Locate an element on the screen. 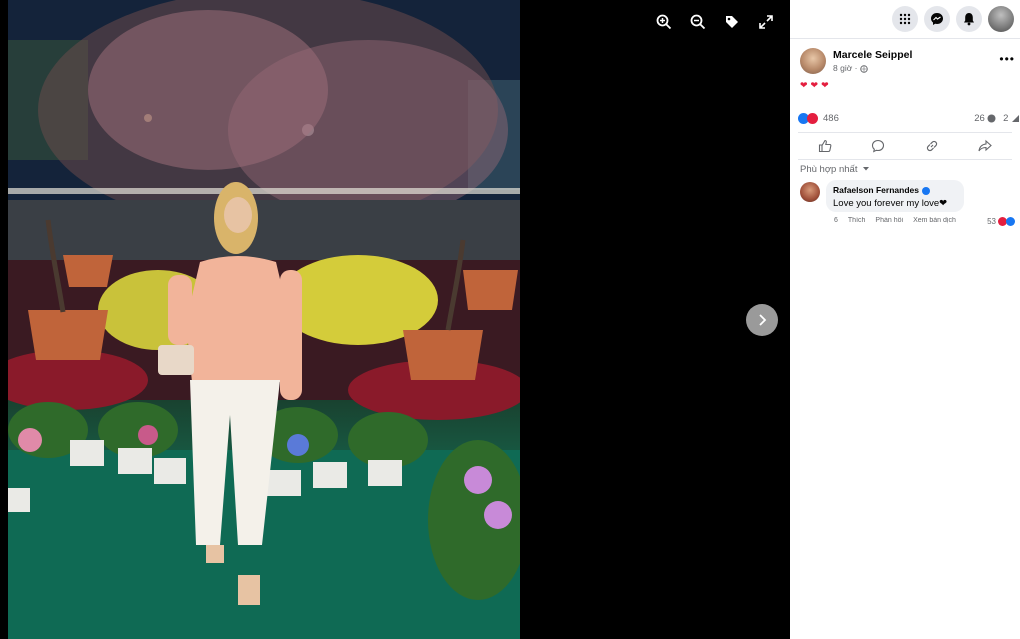 The width and height of the screenshot is (1020, 639). comment-reactions: 53 is located at coordinates (1001, 221).